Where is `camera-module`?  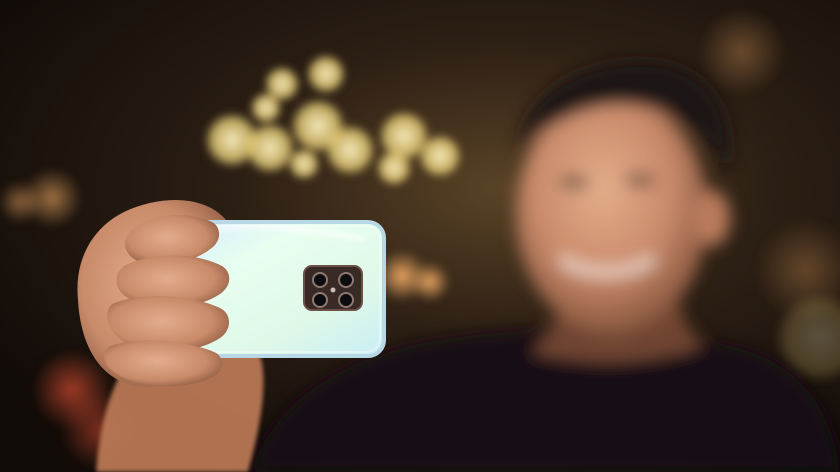
camera-module is located at coordinates (333, 288).